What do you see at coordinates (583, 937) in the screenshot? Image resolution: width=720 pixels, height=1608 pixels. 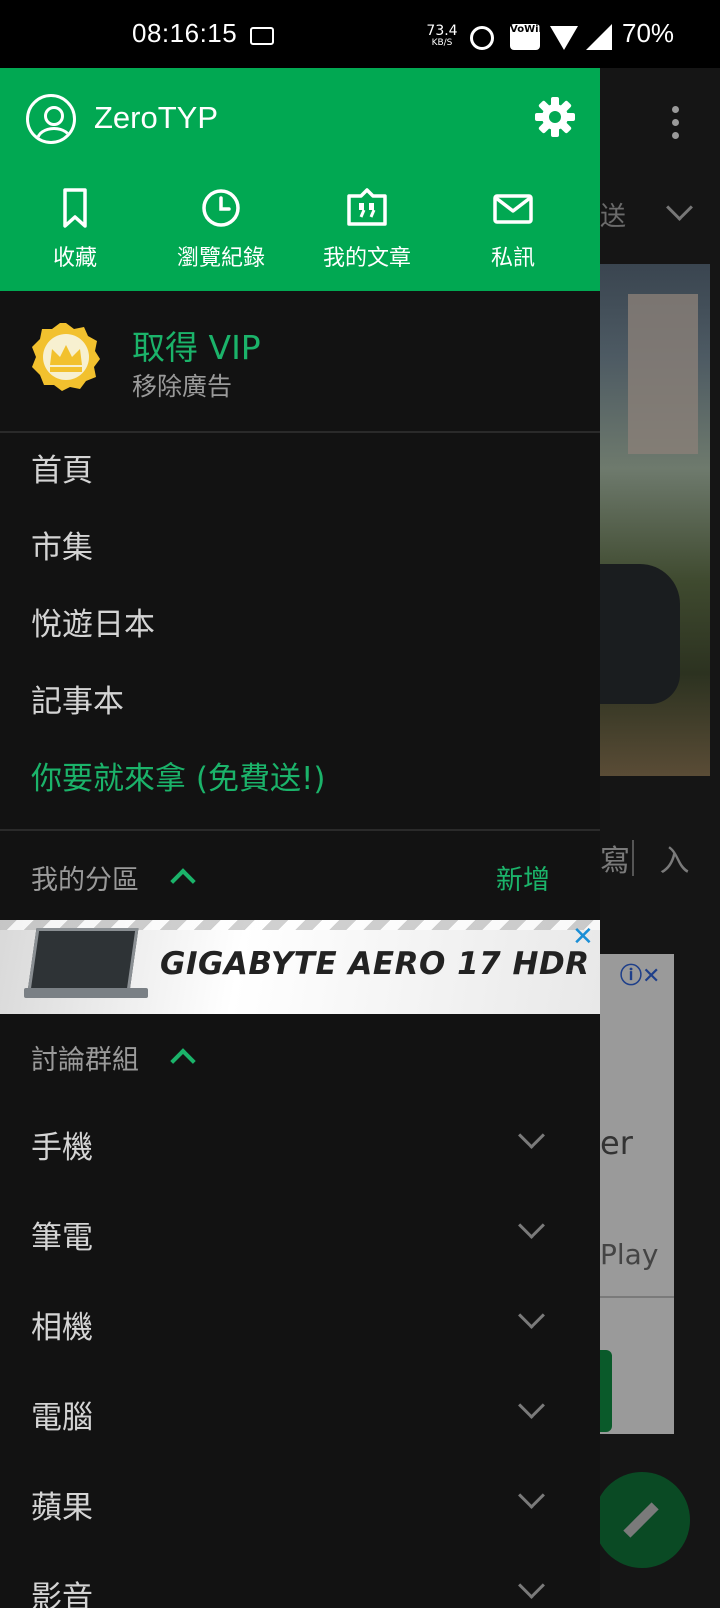 I see `ad-close-icon: ✕` at bounding box center [583, 937].